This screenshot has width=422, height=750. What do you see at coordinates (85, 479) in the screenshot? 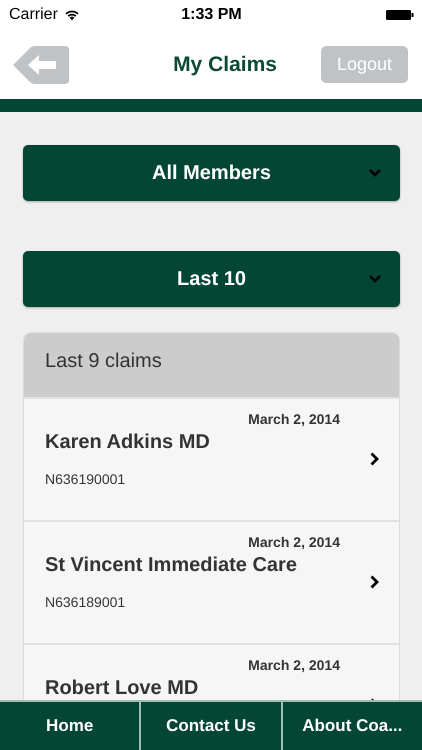
I see `claim-number: N636190001` at bounding box center [85, 479].